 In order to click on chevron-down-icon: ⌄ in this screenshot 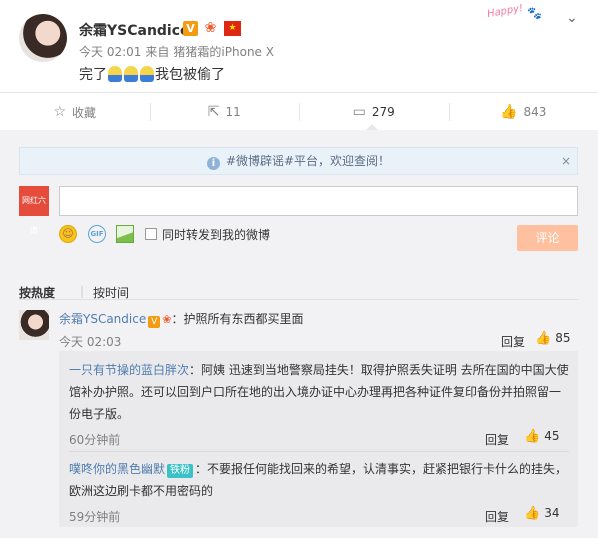, I will do `click(572, 18)`.